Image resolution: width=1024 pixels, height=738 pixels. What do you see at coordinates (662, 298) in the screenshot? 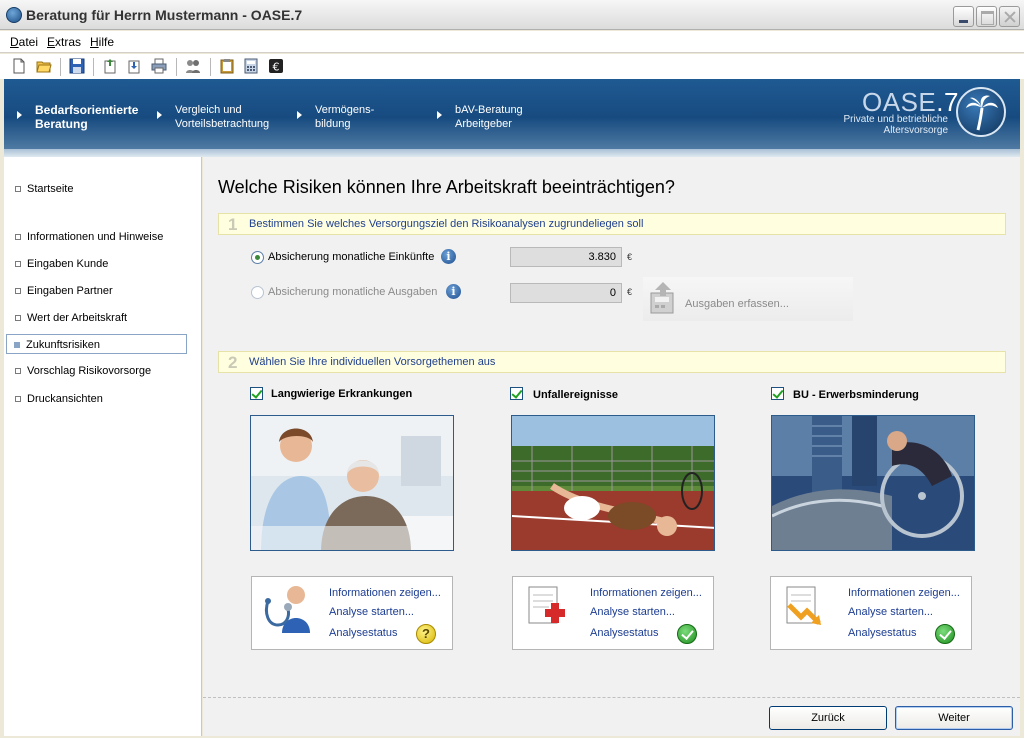
I see `expenses-calculator-icon` at bounding box center [662, 298].